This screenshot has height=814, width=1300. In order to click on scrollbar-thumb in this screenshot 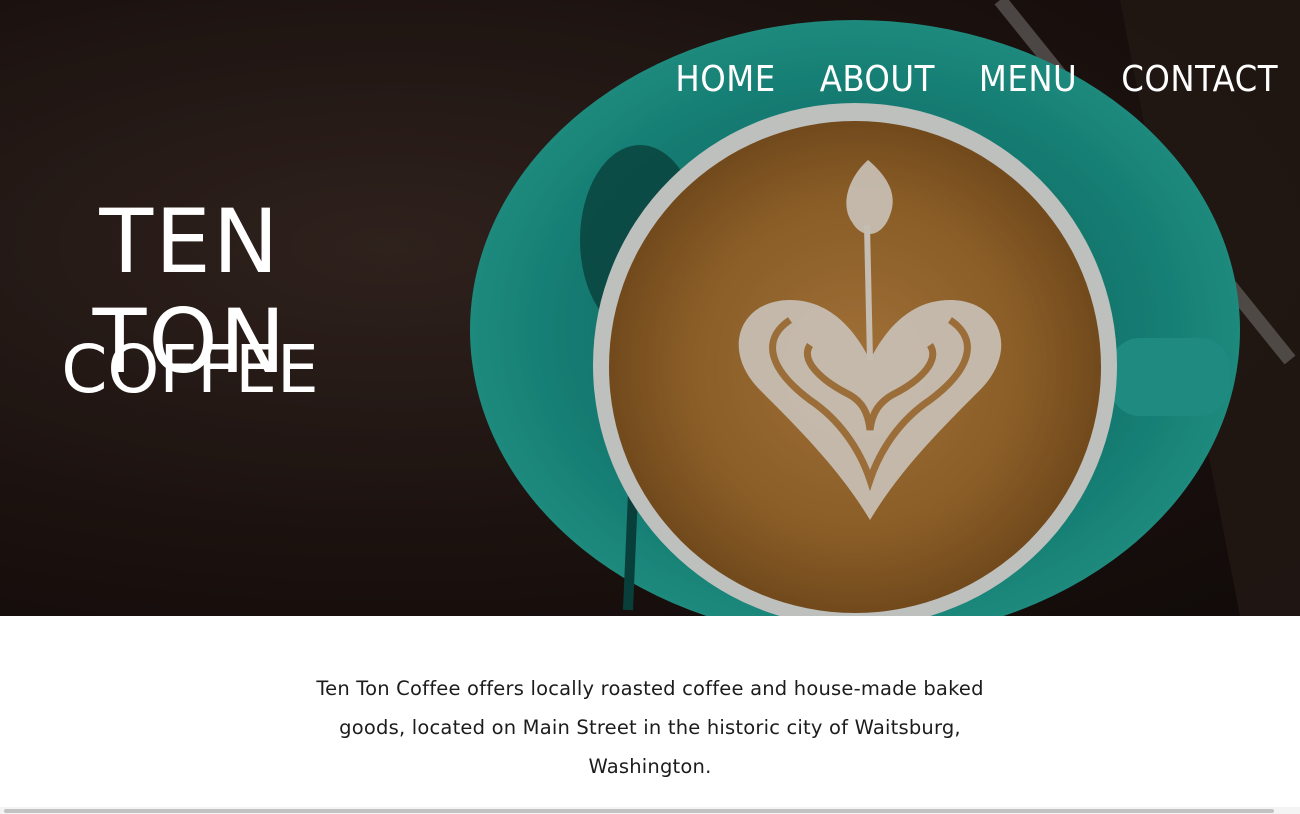, I will do `click(639, 811)`.